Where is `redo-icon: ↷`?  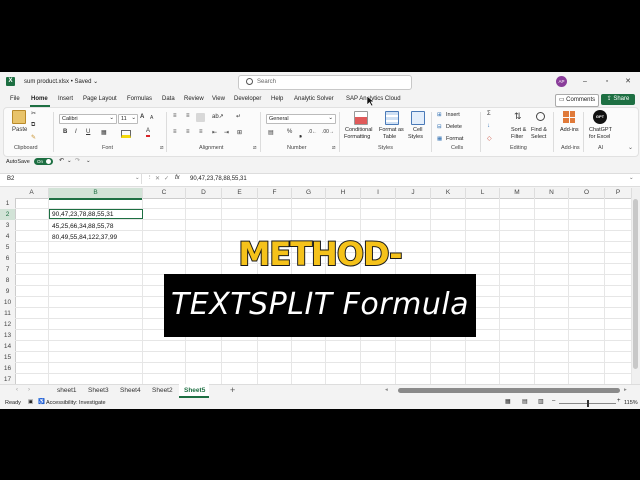
redo-icon: ↷ is located at coordinates (77, 160).